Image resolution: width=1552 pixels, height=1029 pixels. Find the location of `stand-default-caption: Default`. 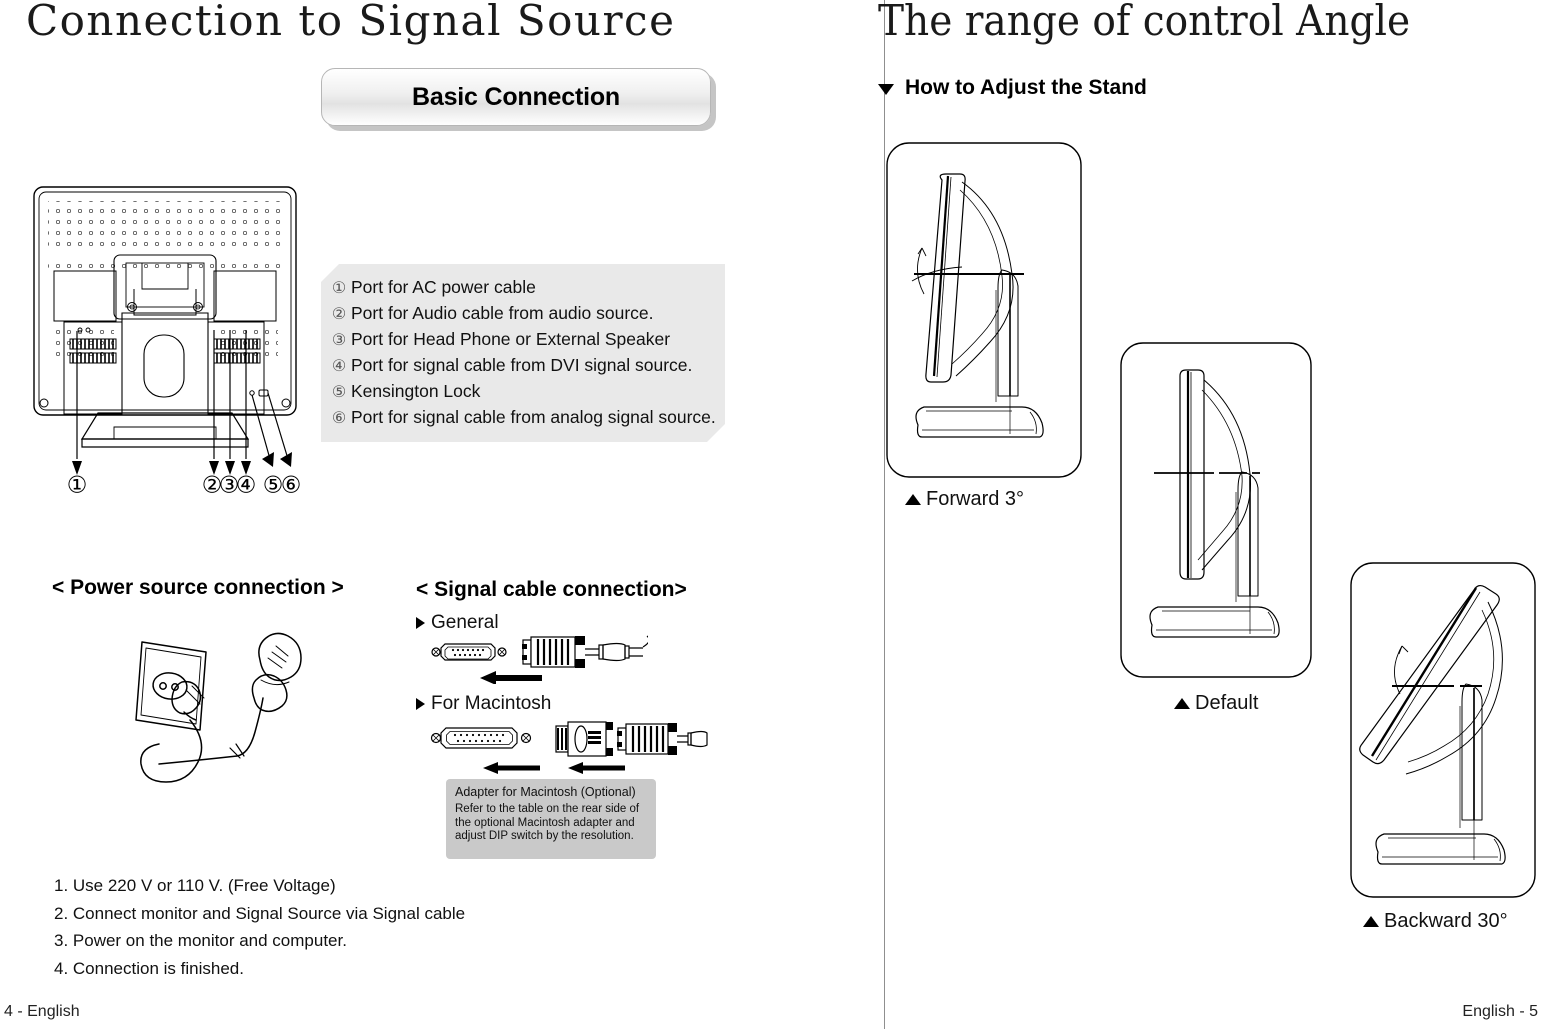

stand-default-caption: Default is located at coordinates (1216, 703).